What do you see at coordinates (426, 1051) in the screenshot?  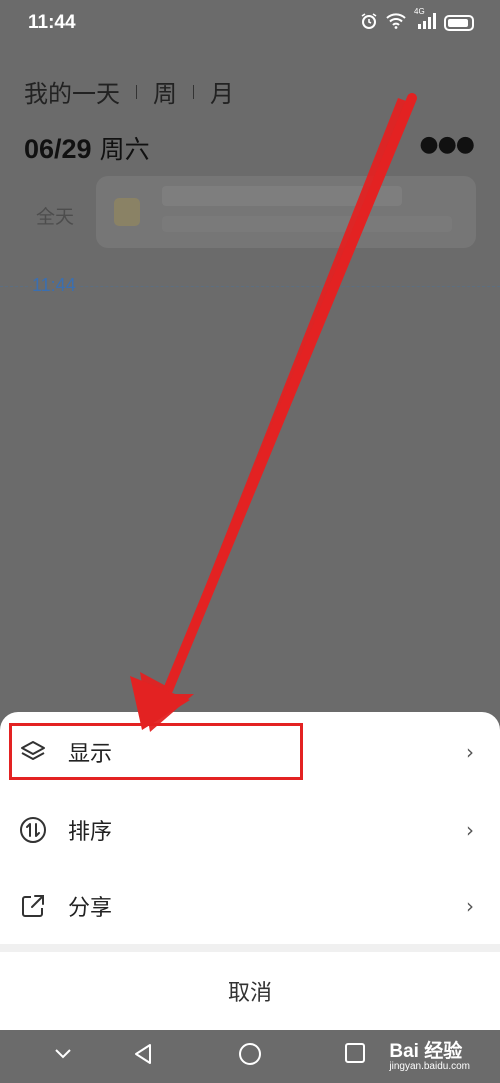 I see `watermark-brand: Bai 经验` at bounding box center [426, 1051].